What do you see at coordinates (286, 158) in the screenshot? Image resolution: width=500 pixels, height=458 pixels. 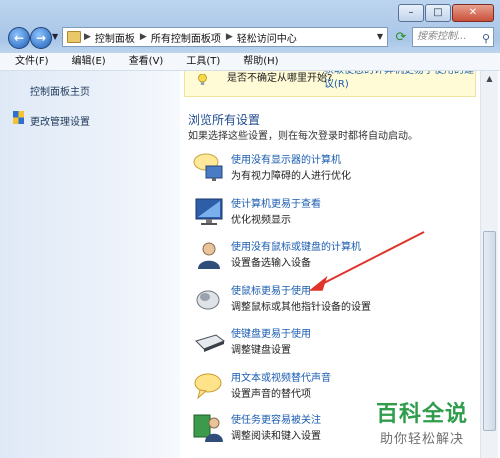 I see `item-title: 使用没有显示器的计算机` at bounding box center [286, 158].